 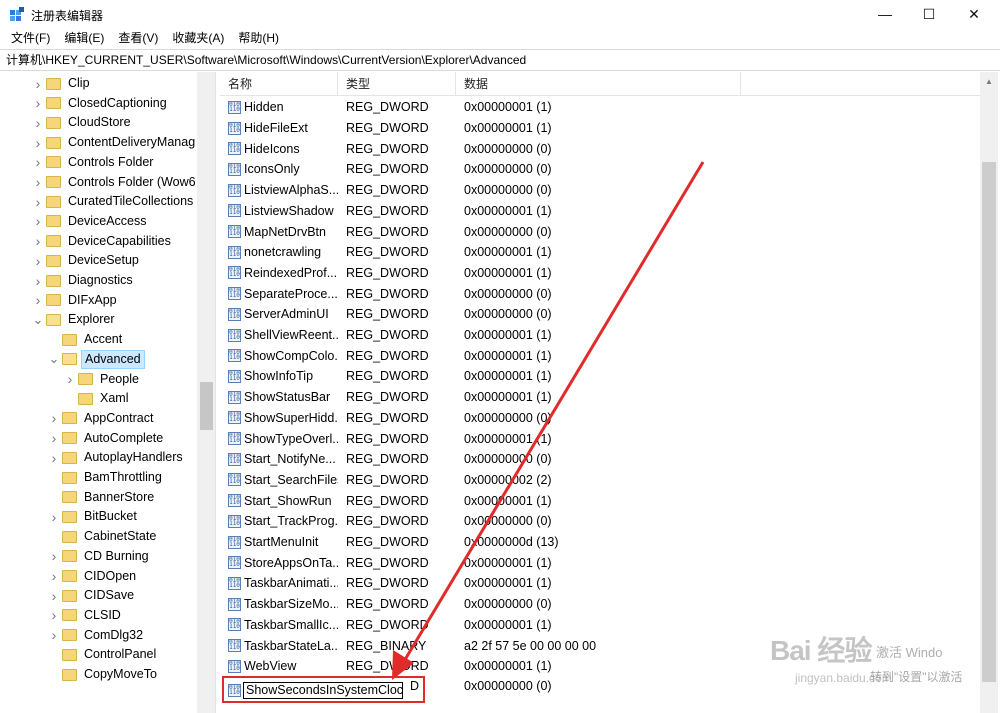 What do you see at coordinates (198, 38) in the screenshot?
I see `menu-favorites: 收藏夹(A)` at bounding box center [198, 38].